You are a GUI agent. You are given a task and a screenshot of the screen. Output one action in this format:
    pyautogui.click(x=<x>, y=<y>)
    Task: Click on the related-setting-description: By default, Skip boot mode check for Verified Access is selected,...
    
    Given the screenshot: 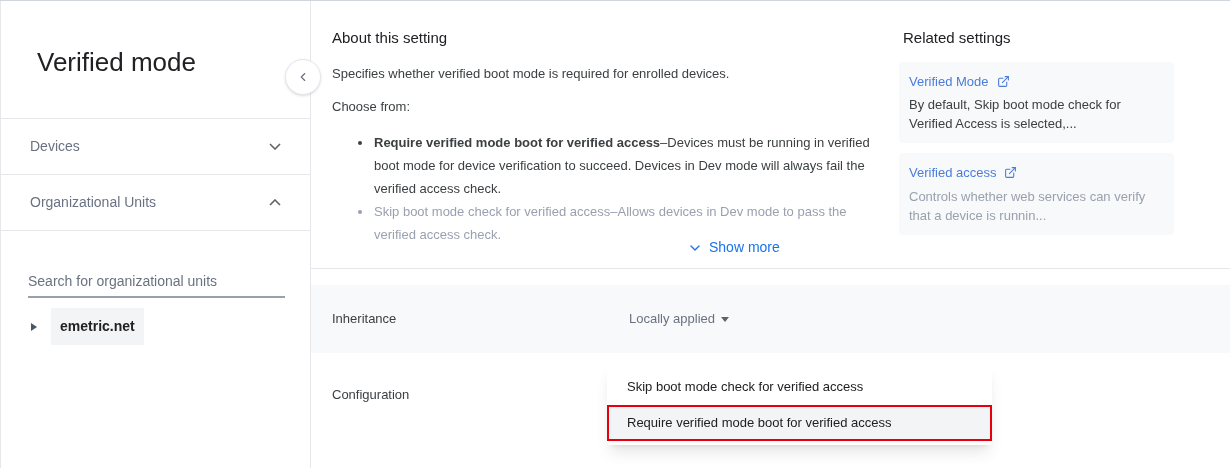 What is the action you would take?
    pyautogui.click(x=1015, y=114)
    